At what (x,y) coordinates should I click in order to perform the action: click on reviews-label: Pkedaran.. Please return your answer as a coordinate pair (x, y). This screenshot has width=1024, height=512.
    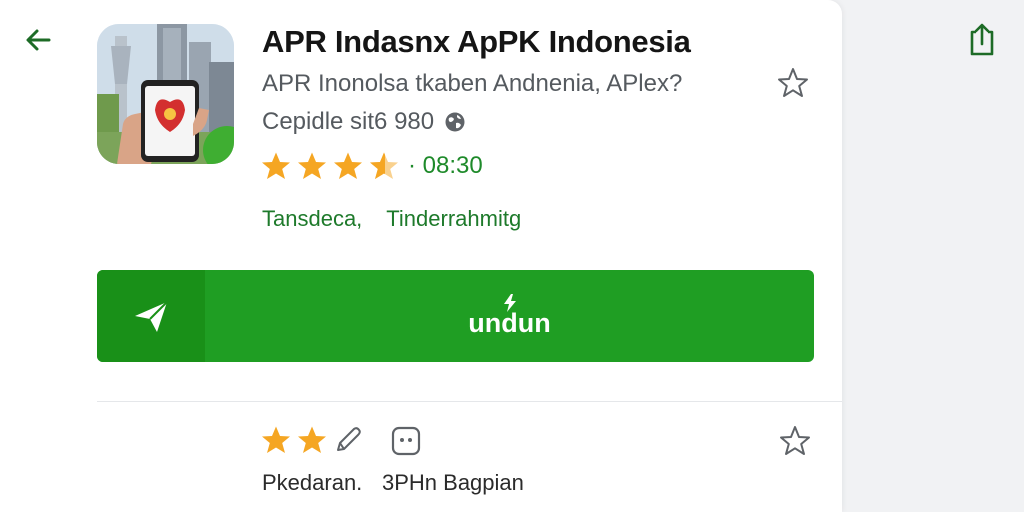
    Looking at the image, I should click on (312, 483).